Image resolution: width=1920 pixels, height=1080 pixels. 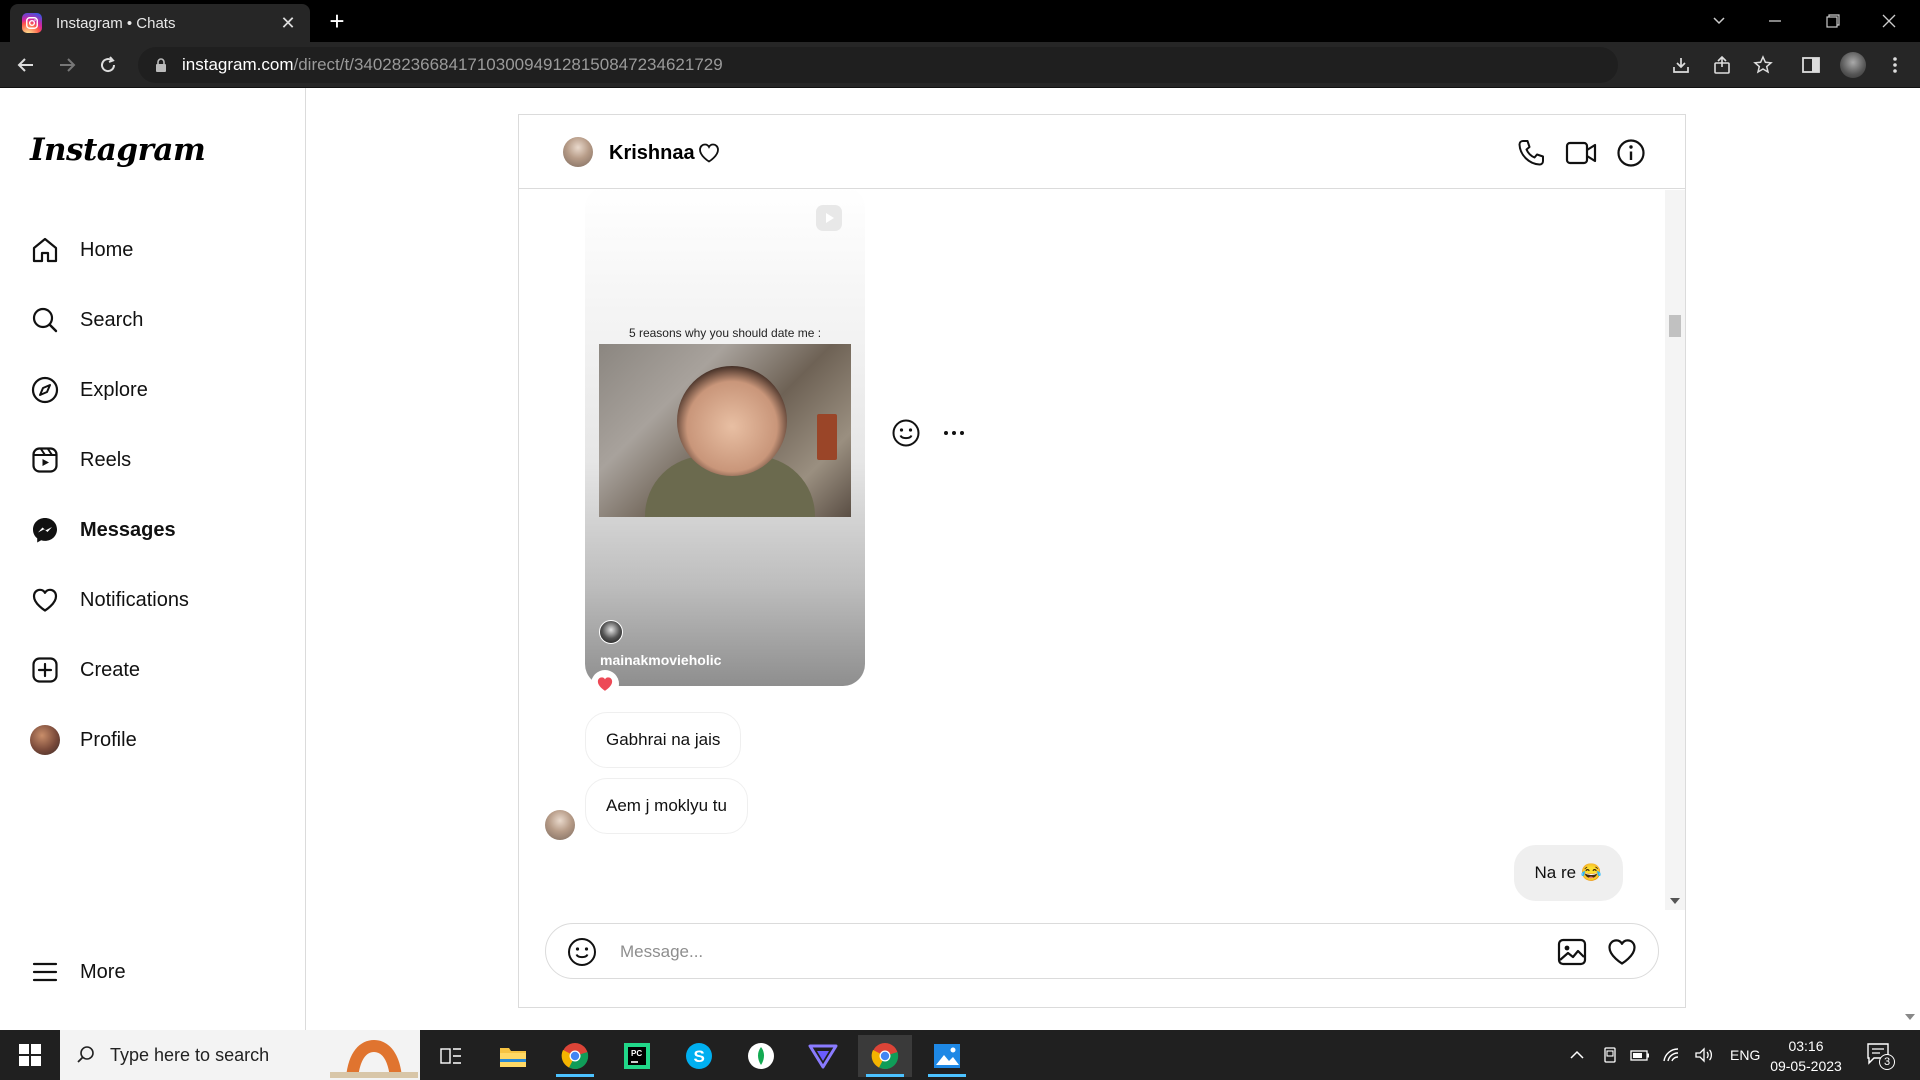 I want to click on like-heart-icon, so click(x=1622, y=952).